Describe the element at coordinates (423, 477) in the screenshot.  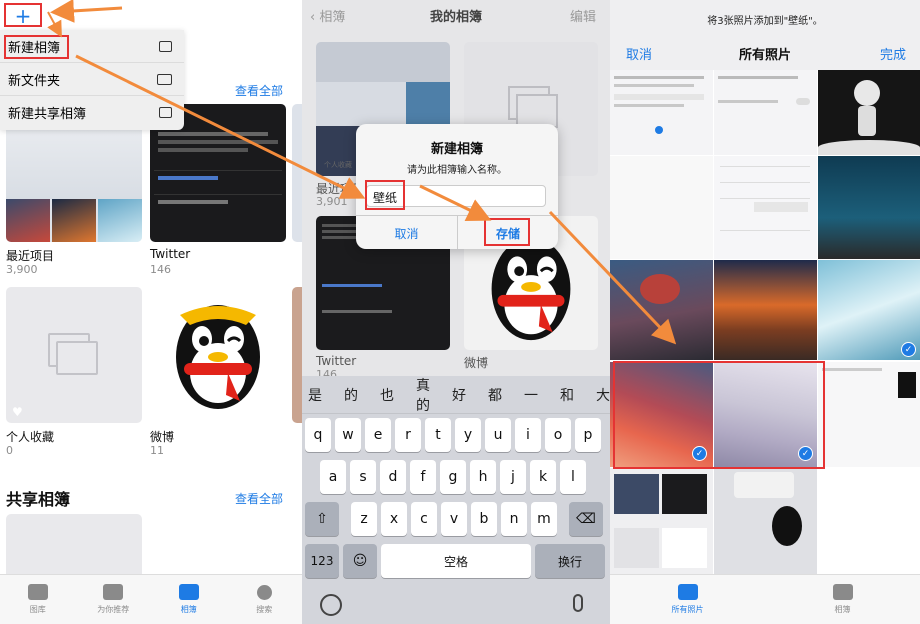
I see `key-f: f` at that location.